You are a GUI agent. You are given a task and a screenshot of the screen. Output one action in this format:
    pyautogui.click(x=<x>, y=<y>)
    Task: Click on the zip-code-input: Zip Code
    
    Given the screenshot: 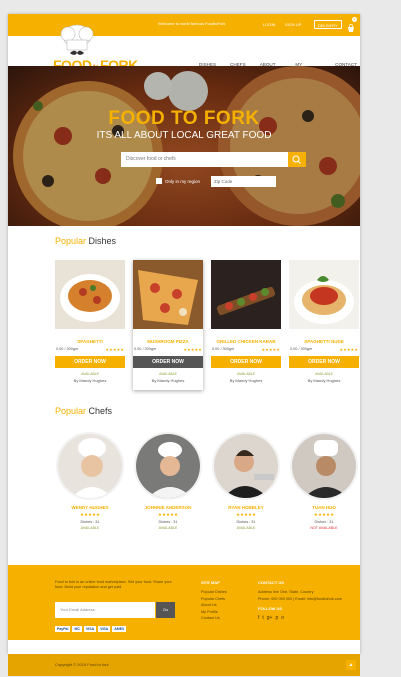 What is the action you would take?
    pyautogui.click(x=243, y=181)
    